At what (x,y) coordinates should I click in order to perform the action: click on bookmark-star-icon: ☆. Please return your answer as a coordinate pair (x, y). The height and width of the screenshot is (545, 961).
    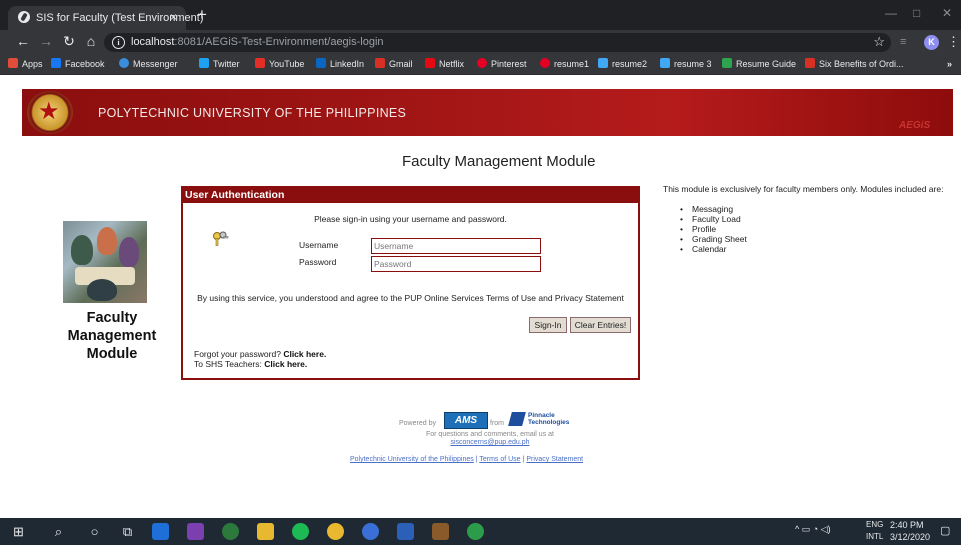
    Looking at the image, I should click on (879, 42).